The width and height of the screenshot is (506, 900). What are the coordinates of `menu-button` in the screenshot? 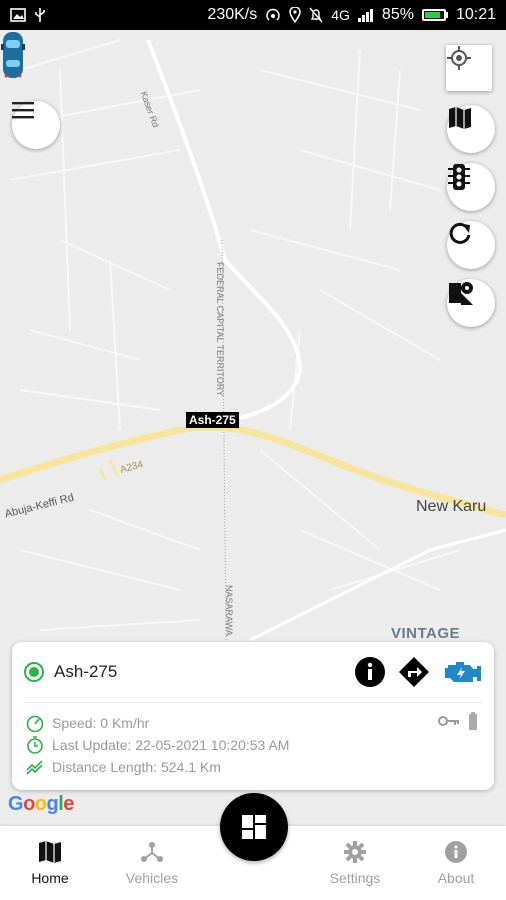 It's located at (36, 125).